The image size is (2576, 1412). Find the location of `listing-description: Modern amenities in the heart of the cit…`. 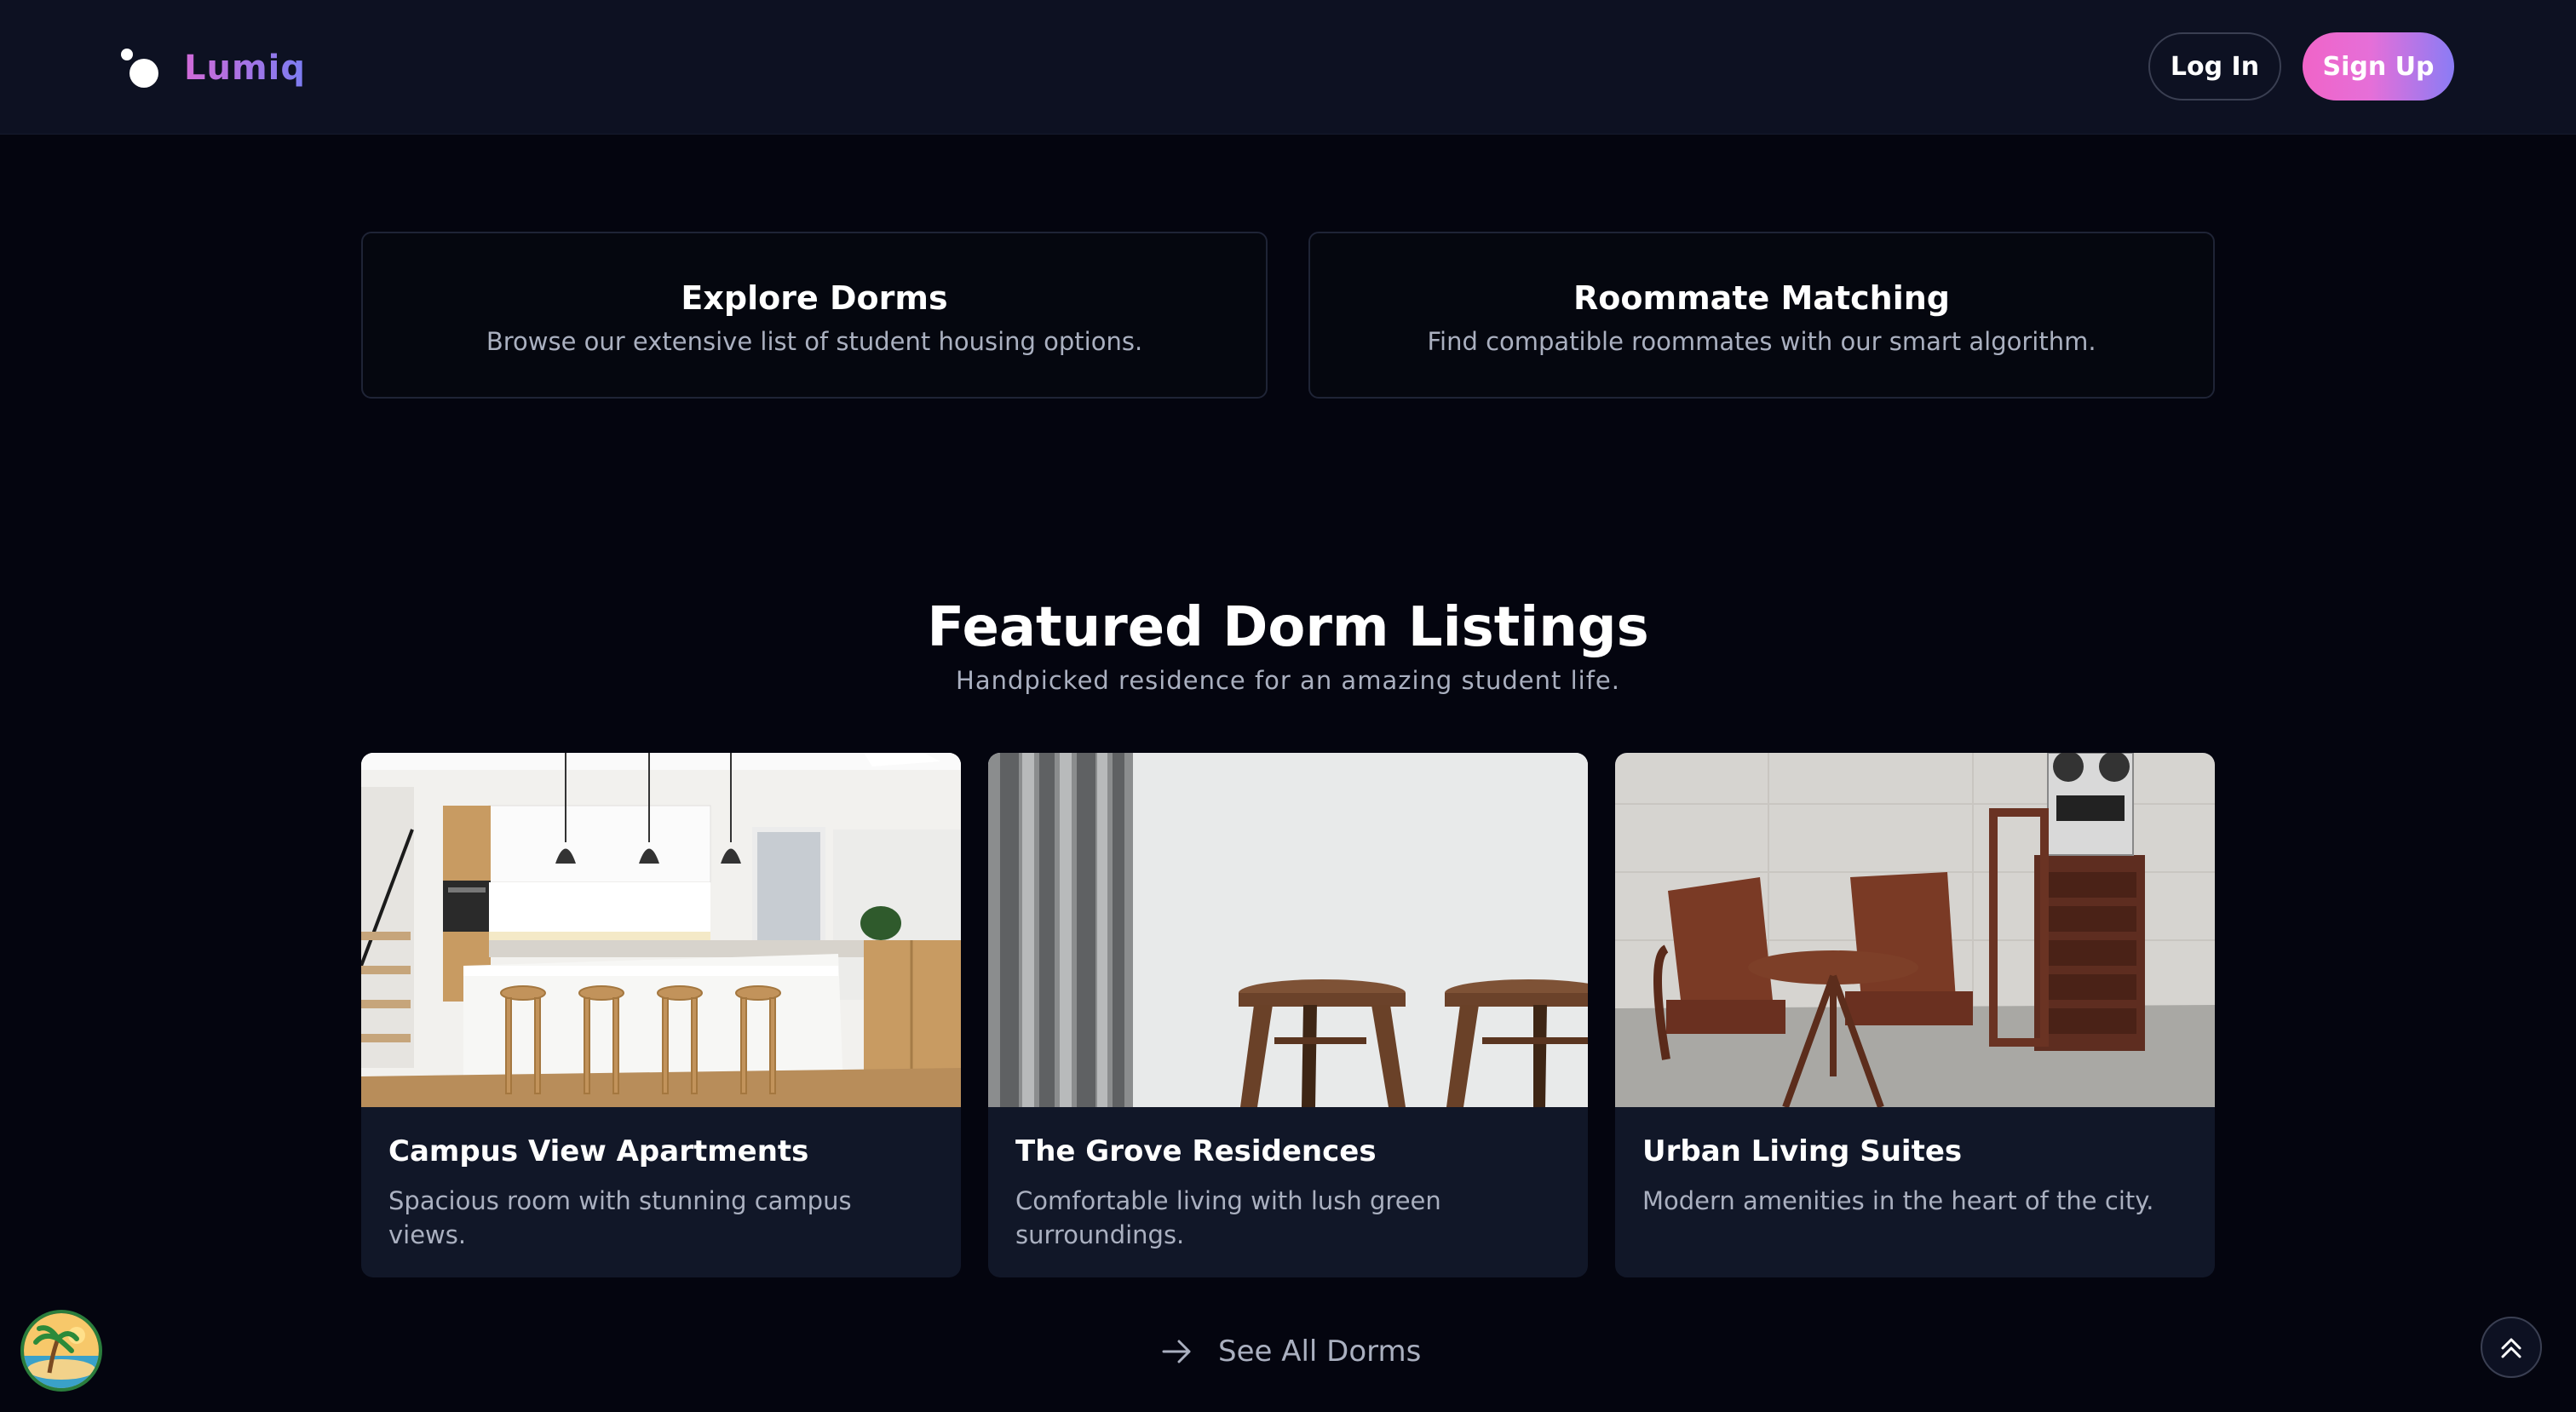

listing-description: Modern amenities in the heart of the cit… is located at coordinates (1898, 1200).